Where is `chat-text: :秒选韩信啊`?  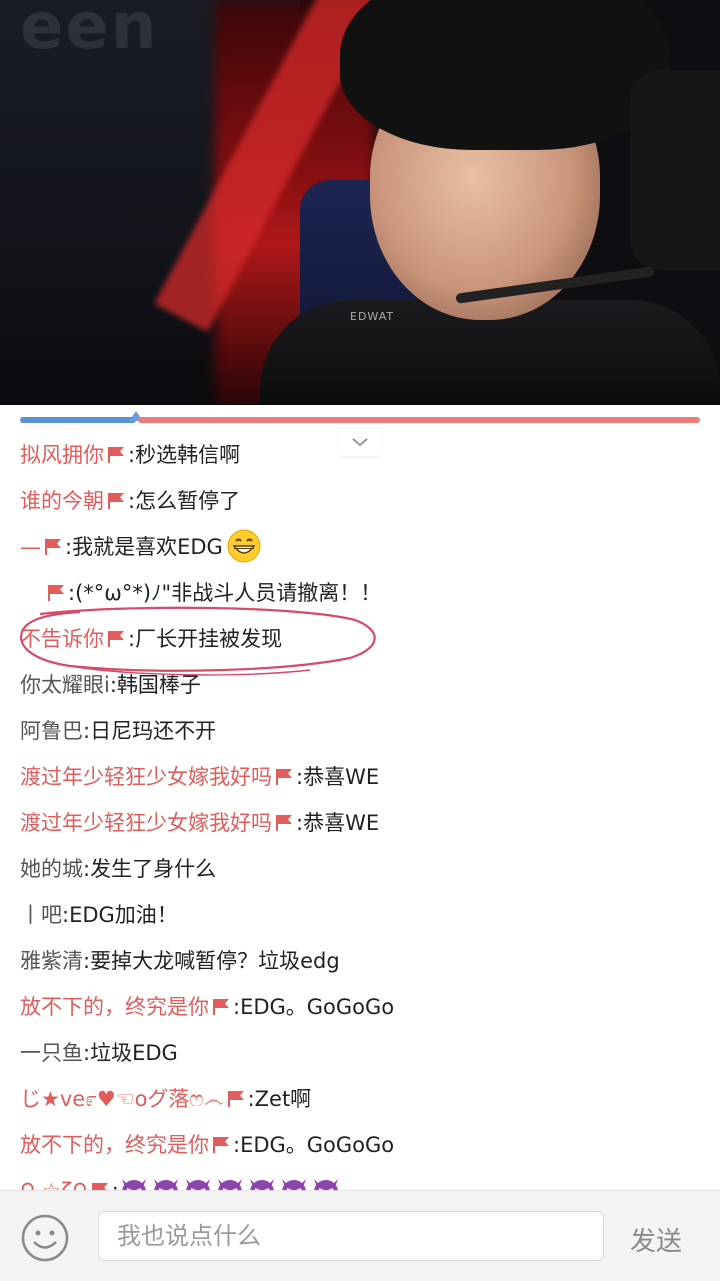
chat-text: :秒选韩信啊 is located at coordinates (184, 455).